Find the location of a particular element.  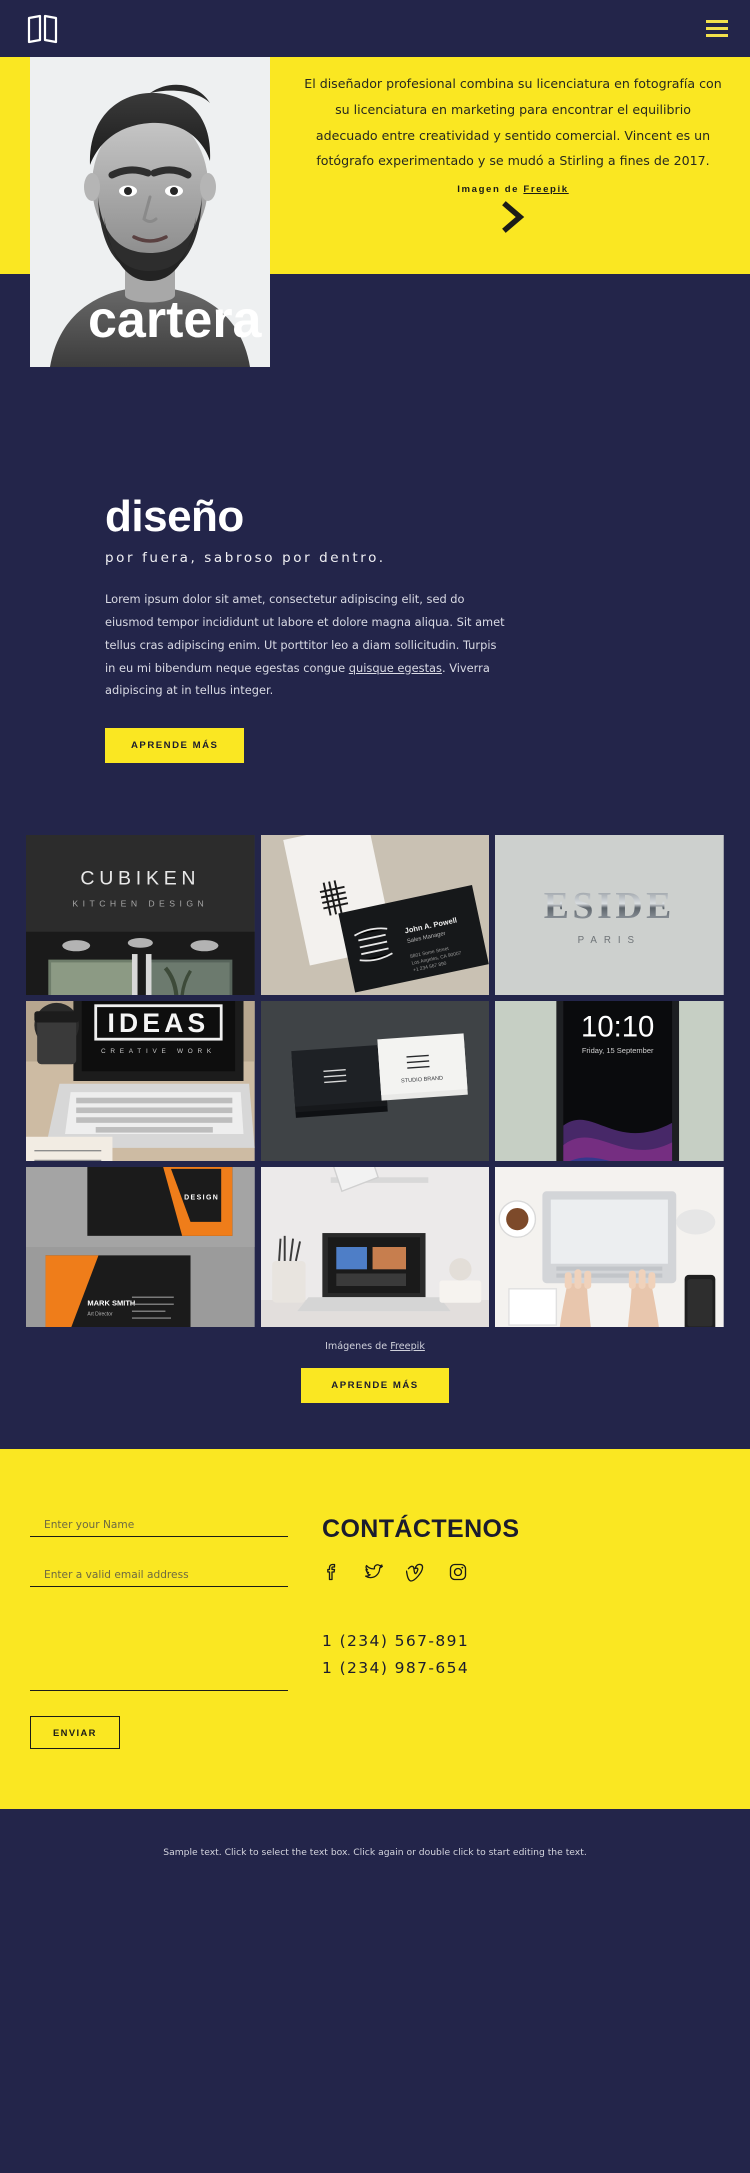

name-input is located at coordinates (159, 1527).